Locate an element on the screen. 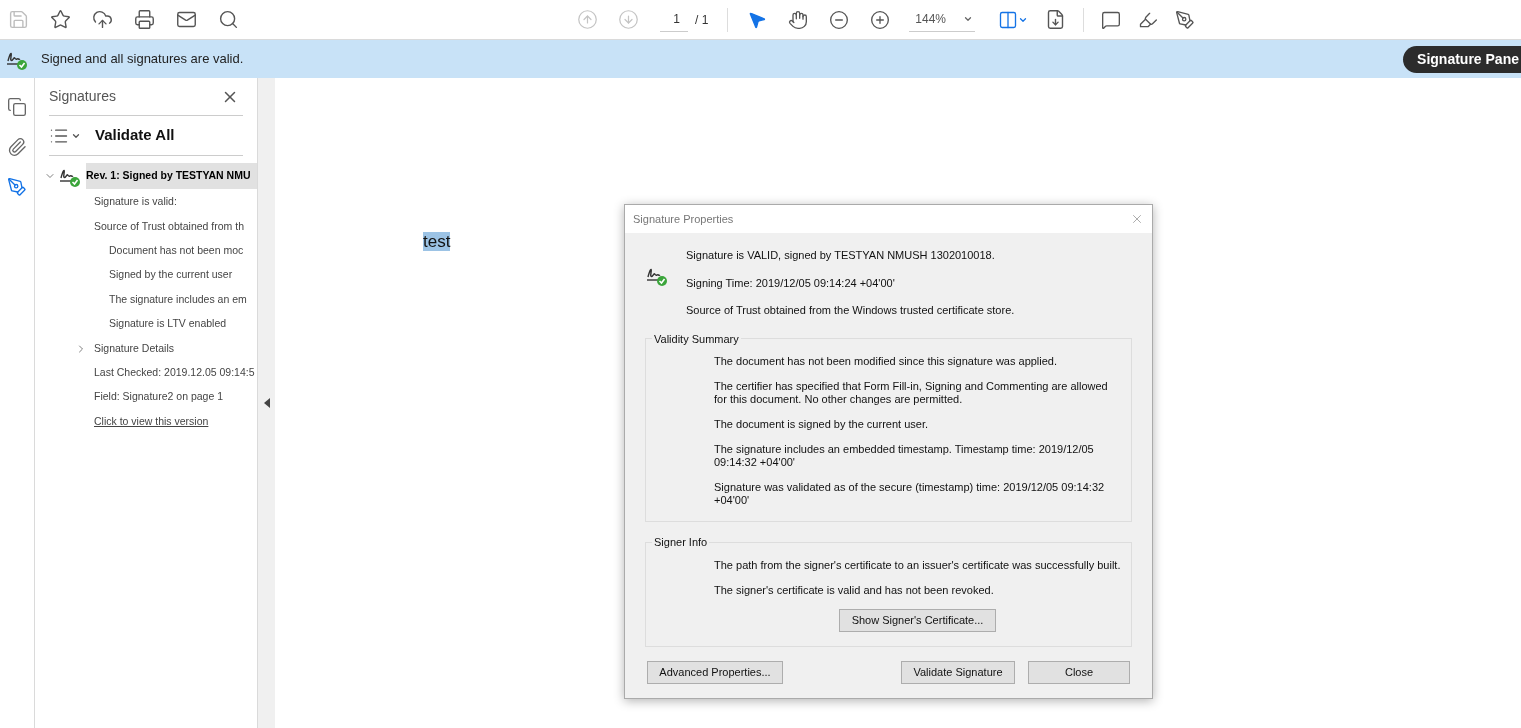 The width and height of the screenshot is (1521, 728). paperclip-icon is located at coordinates (17, 147).